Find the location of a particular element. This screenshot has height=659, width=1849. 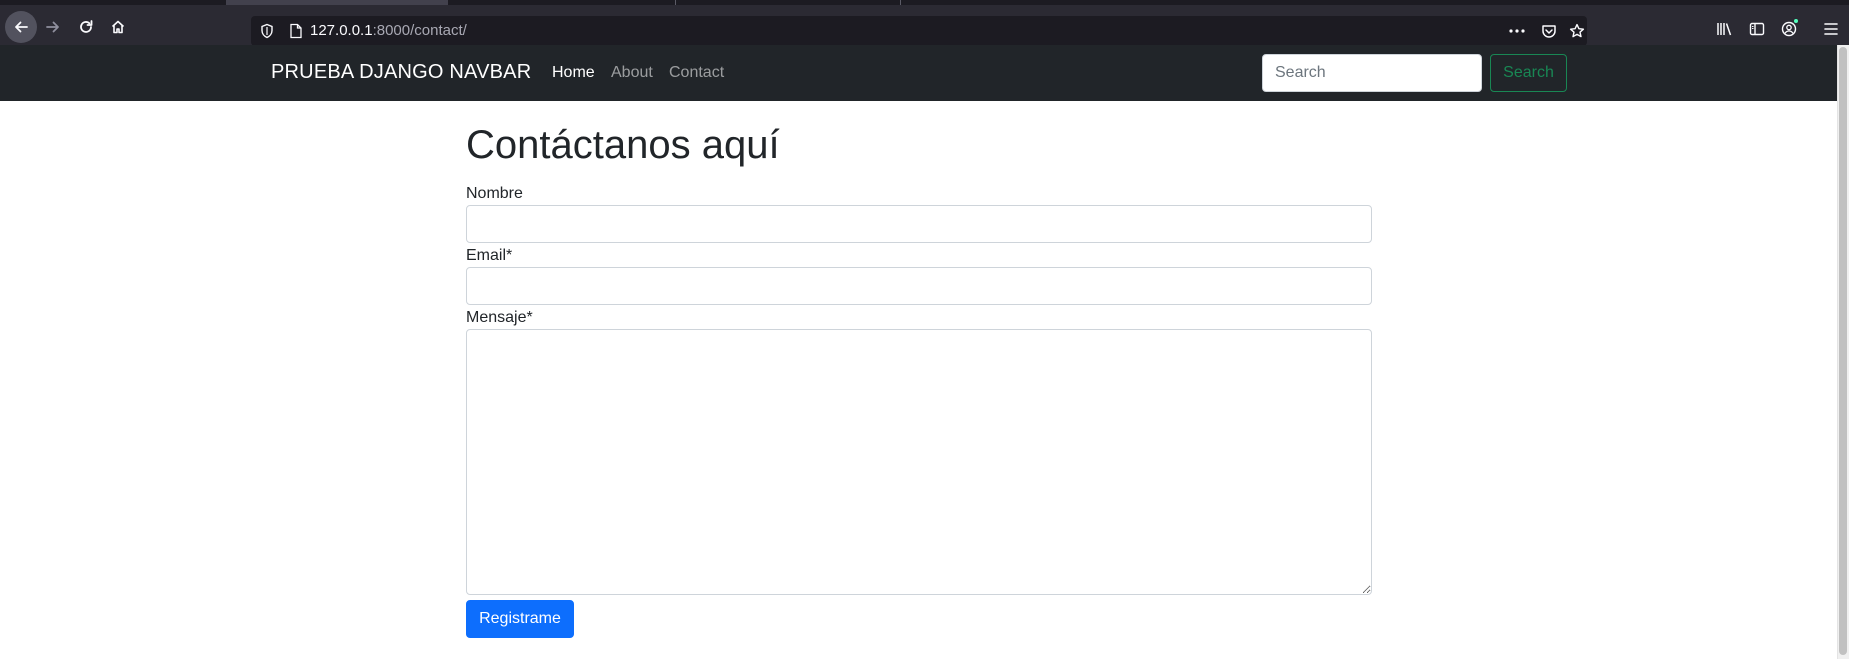

url-text: 127.0.0.1:8000/contact/ is located at coordinates (388, 31).